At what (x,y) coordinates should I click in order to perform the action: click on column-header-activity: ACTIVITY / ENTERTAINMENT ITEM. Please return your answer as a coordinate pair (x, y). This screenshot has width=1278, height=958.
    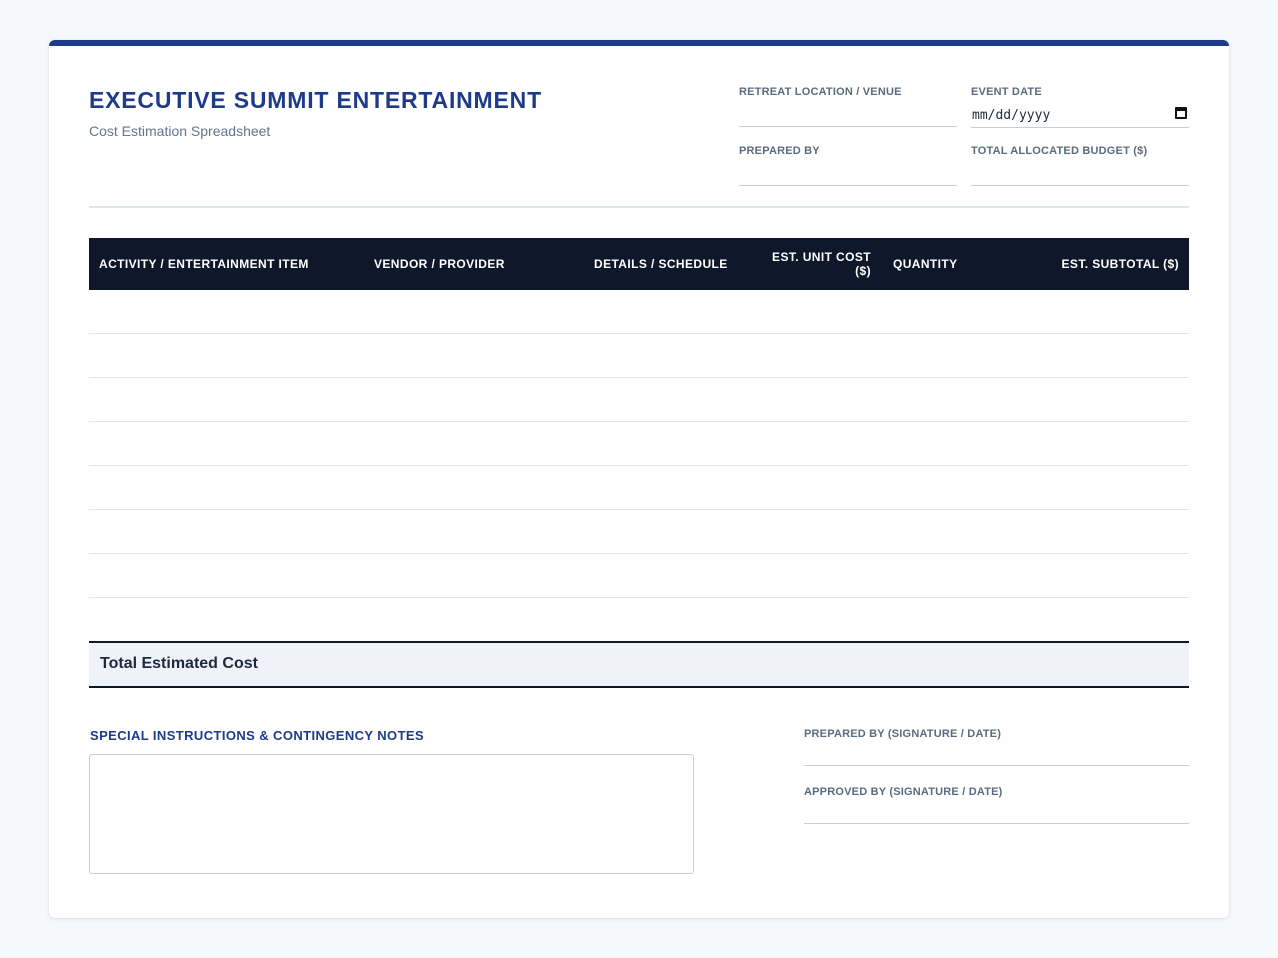
    Looking at the image, I should click on (204, 264).